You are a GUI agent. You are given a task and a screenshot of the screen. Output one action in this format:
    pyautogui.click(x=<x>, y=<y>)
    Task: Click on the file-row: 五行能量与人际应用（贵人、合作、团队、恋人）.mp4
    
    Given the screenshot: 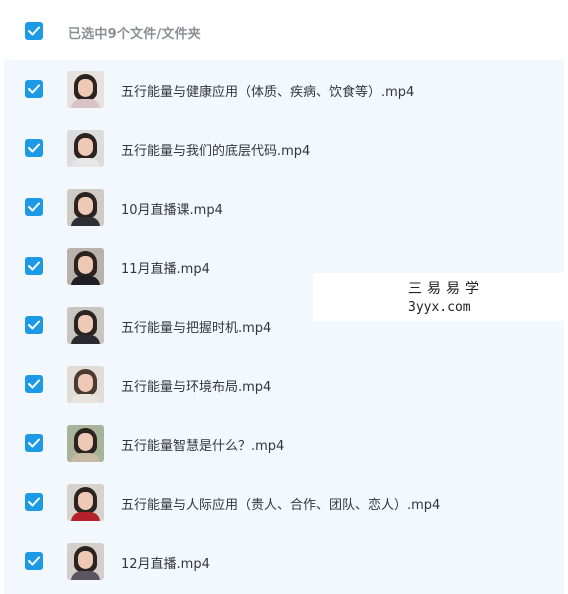 What is the action you would take?
    pyautogui.click(x=284, y=502)
    